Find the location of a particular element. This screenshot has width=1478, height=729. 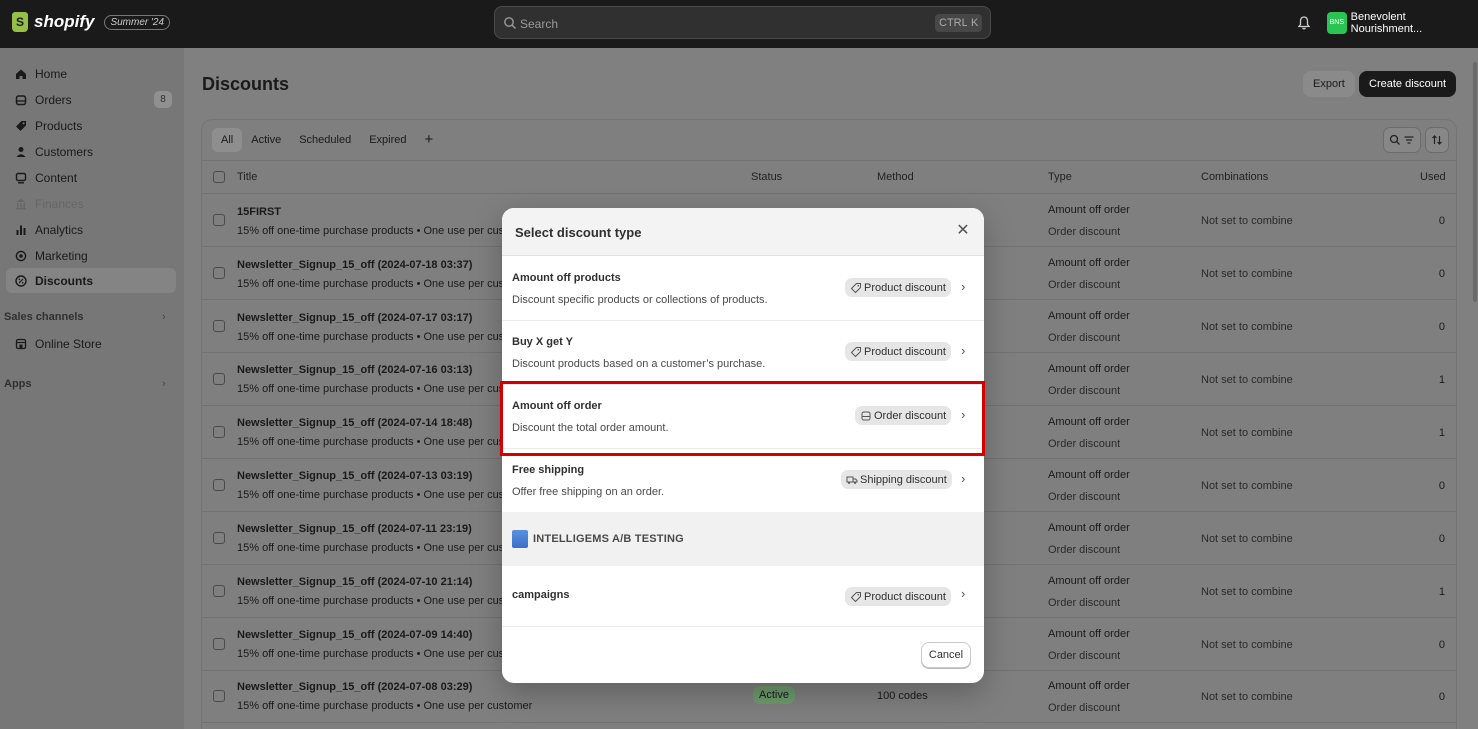

sidebar-item-home: Home is located at coordinates (91, 73).